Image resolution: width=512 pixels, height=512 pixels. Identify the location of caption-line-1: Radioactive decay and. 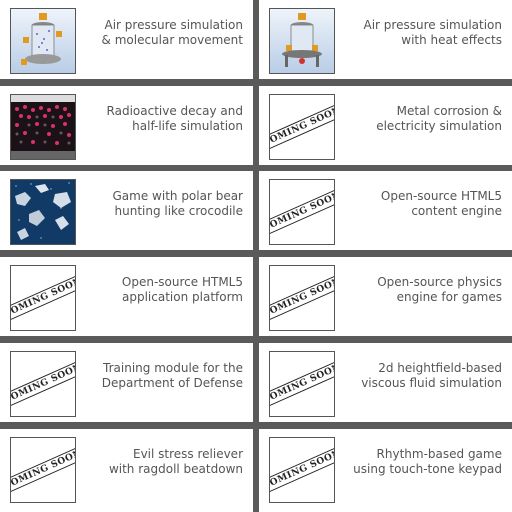
(174, 111).